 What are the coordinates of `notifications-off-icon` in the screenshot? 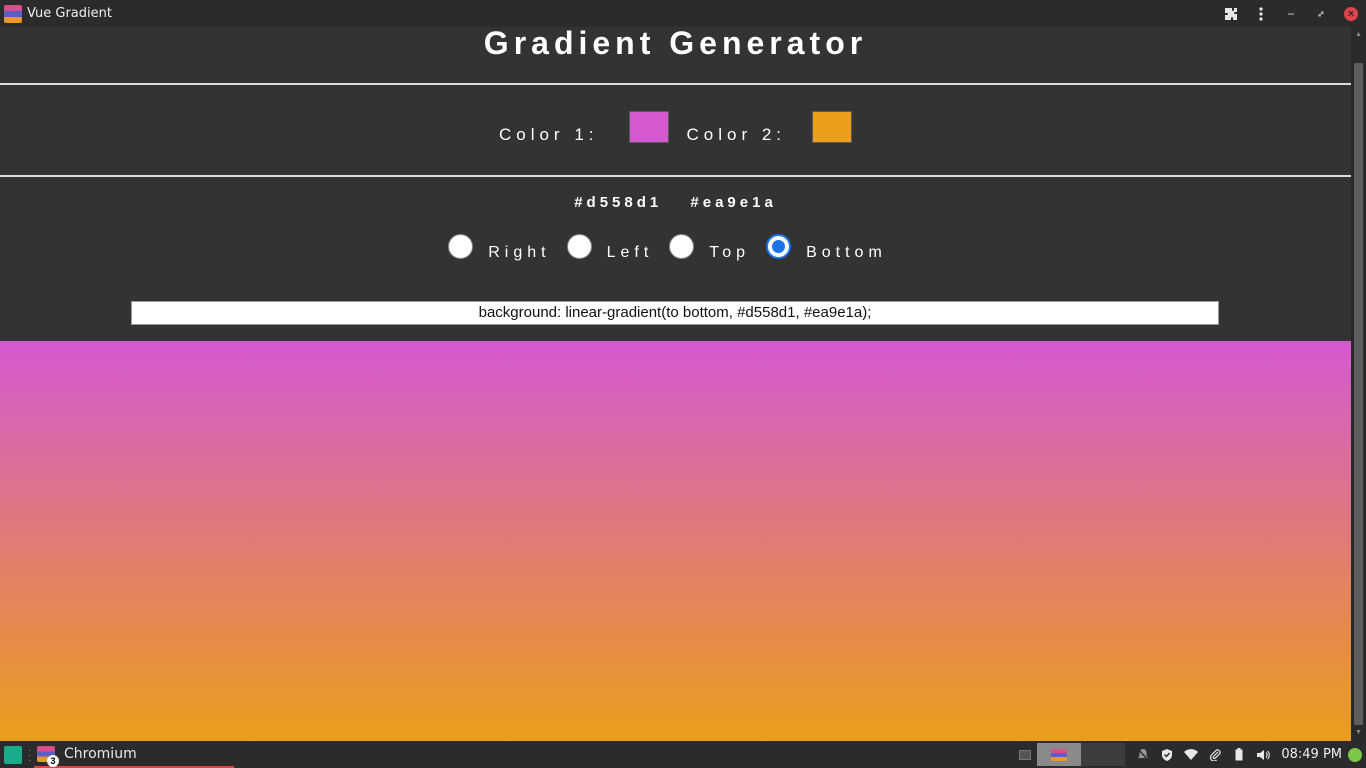 It's located at (1143, 754).